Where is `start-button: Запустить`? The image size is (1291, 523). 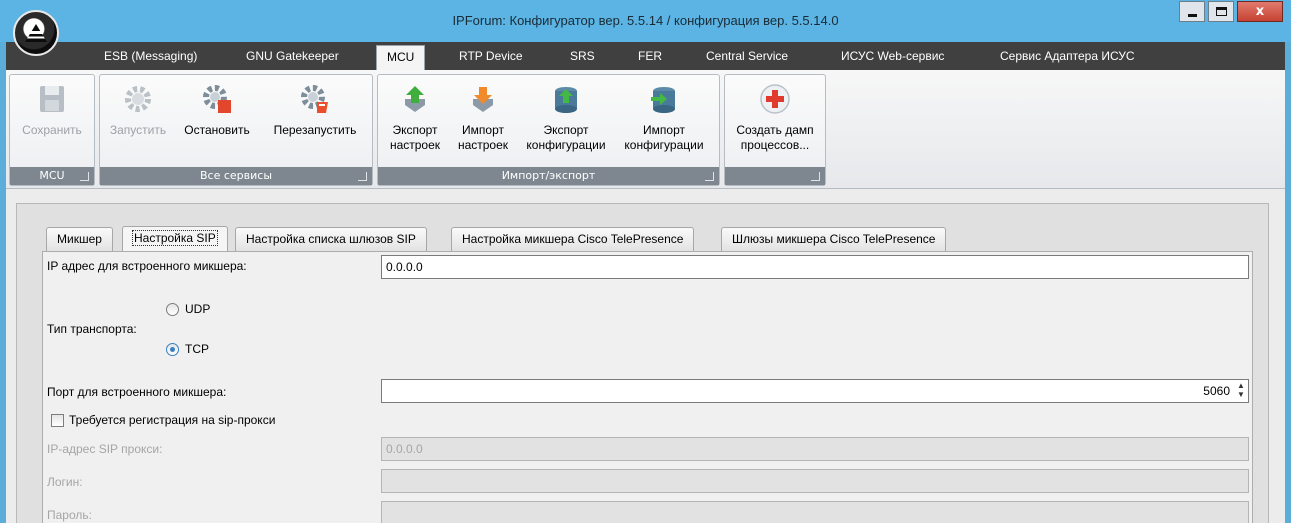 start-button: Запустить is located at coordinates (138, 110).